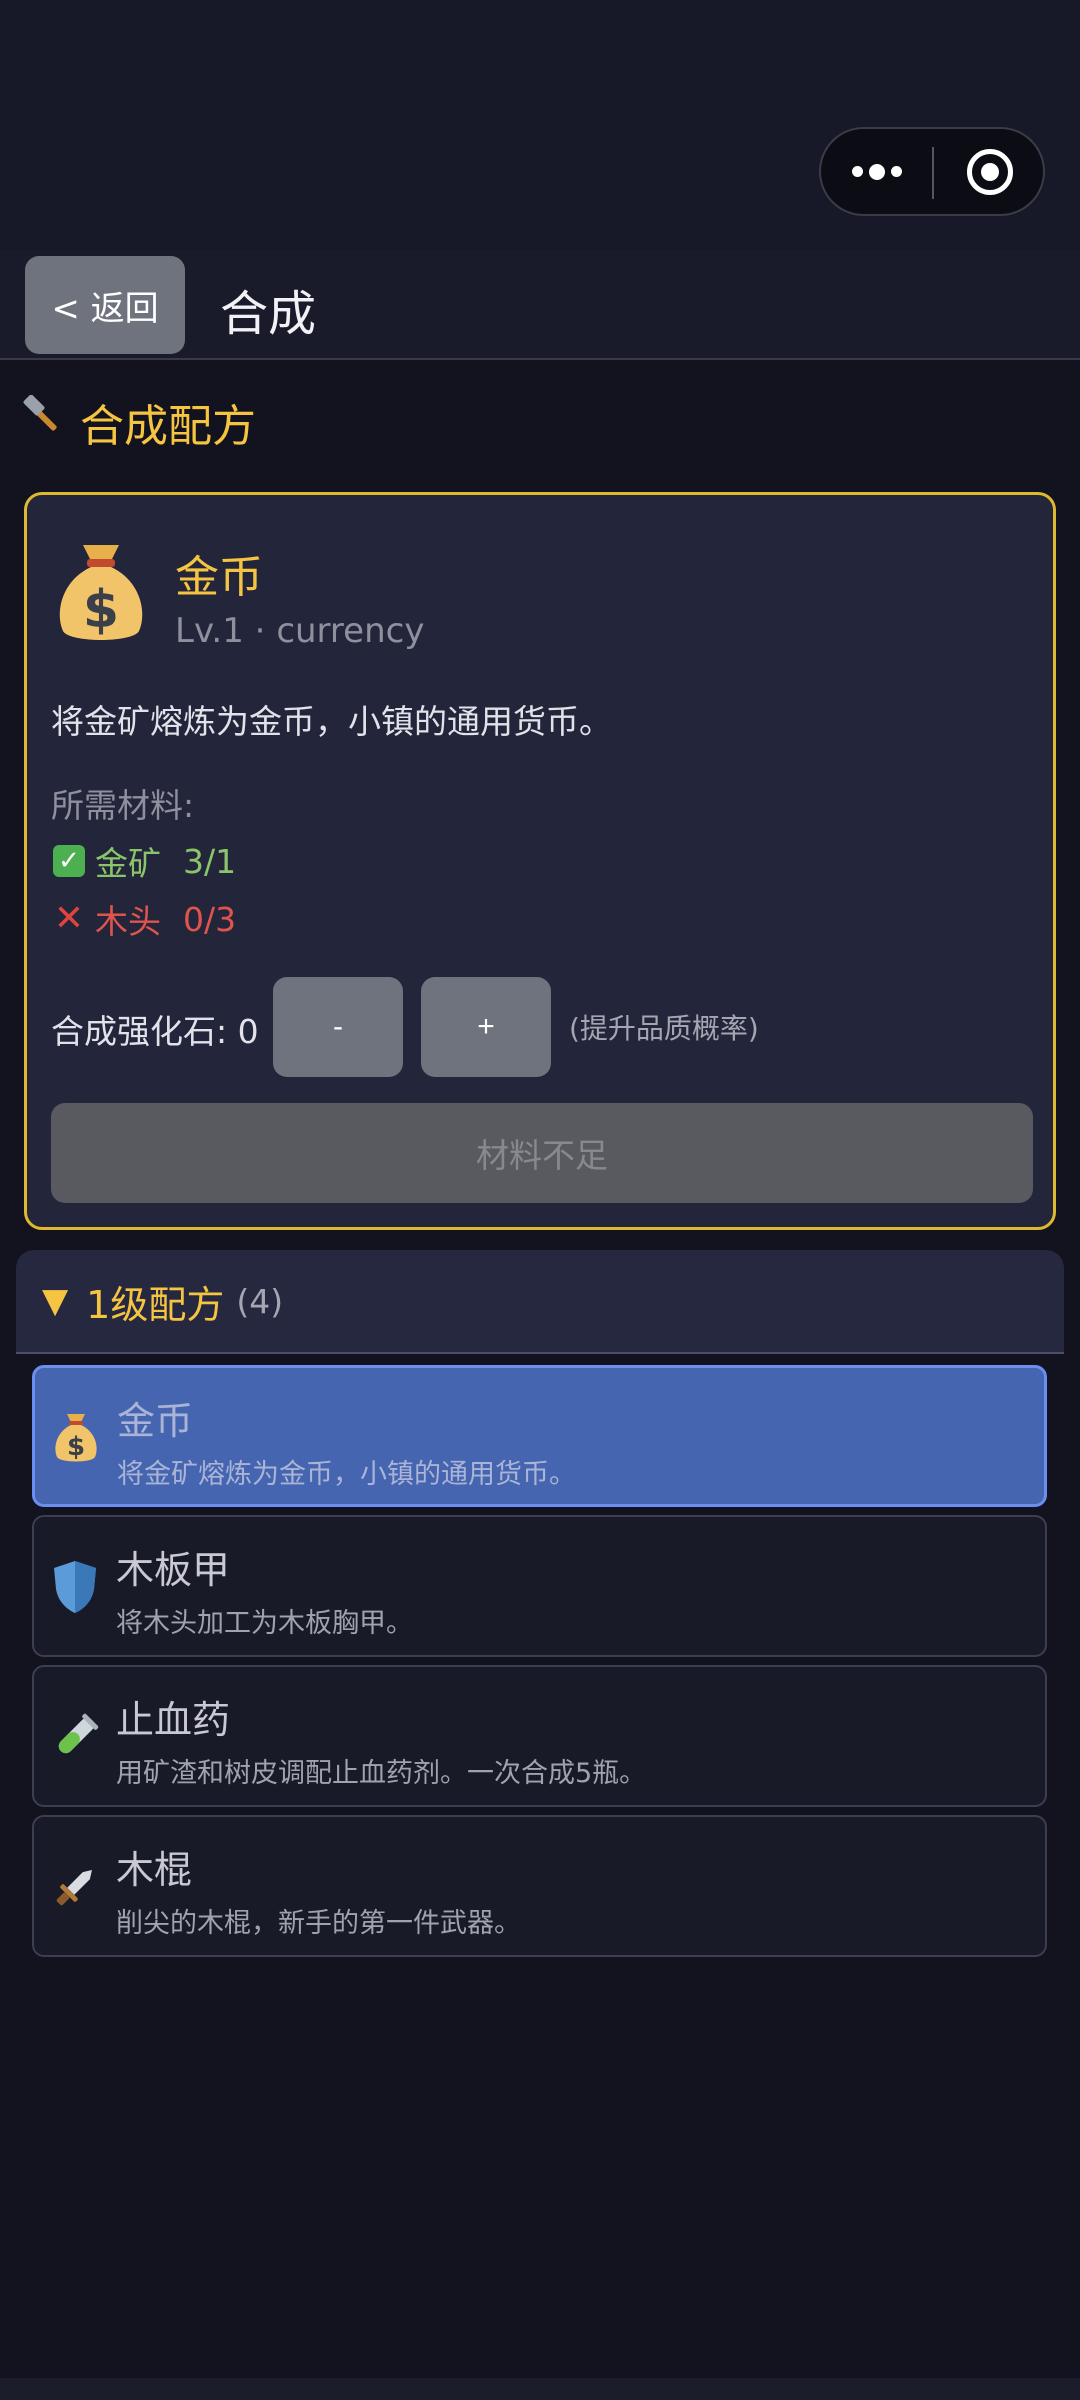  I want to click on collapse-arrow-icon: ▼, so click(55, 1301).